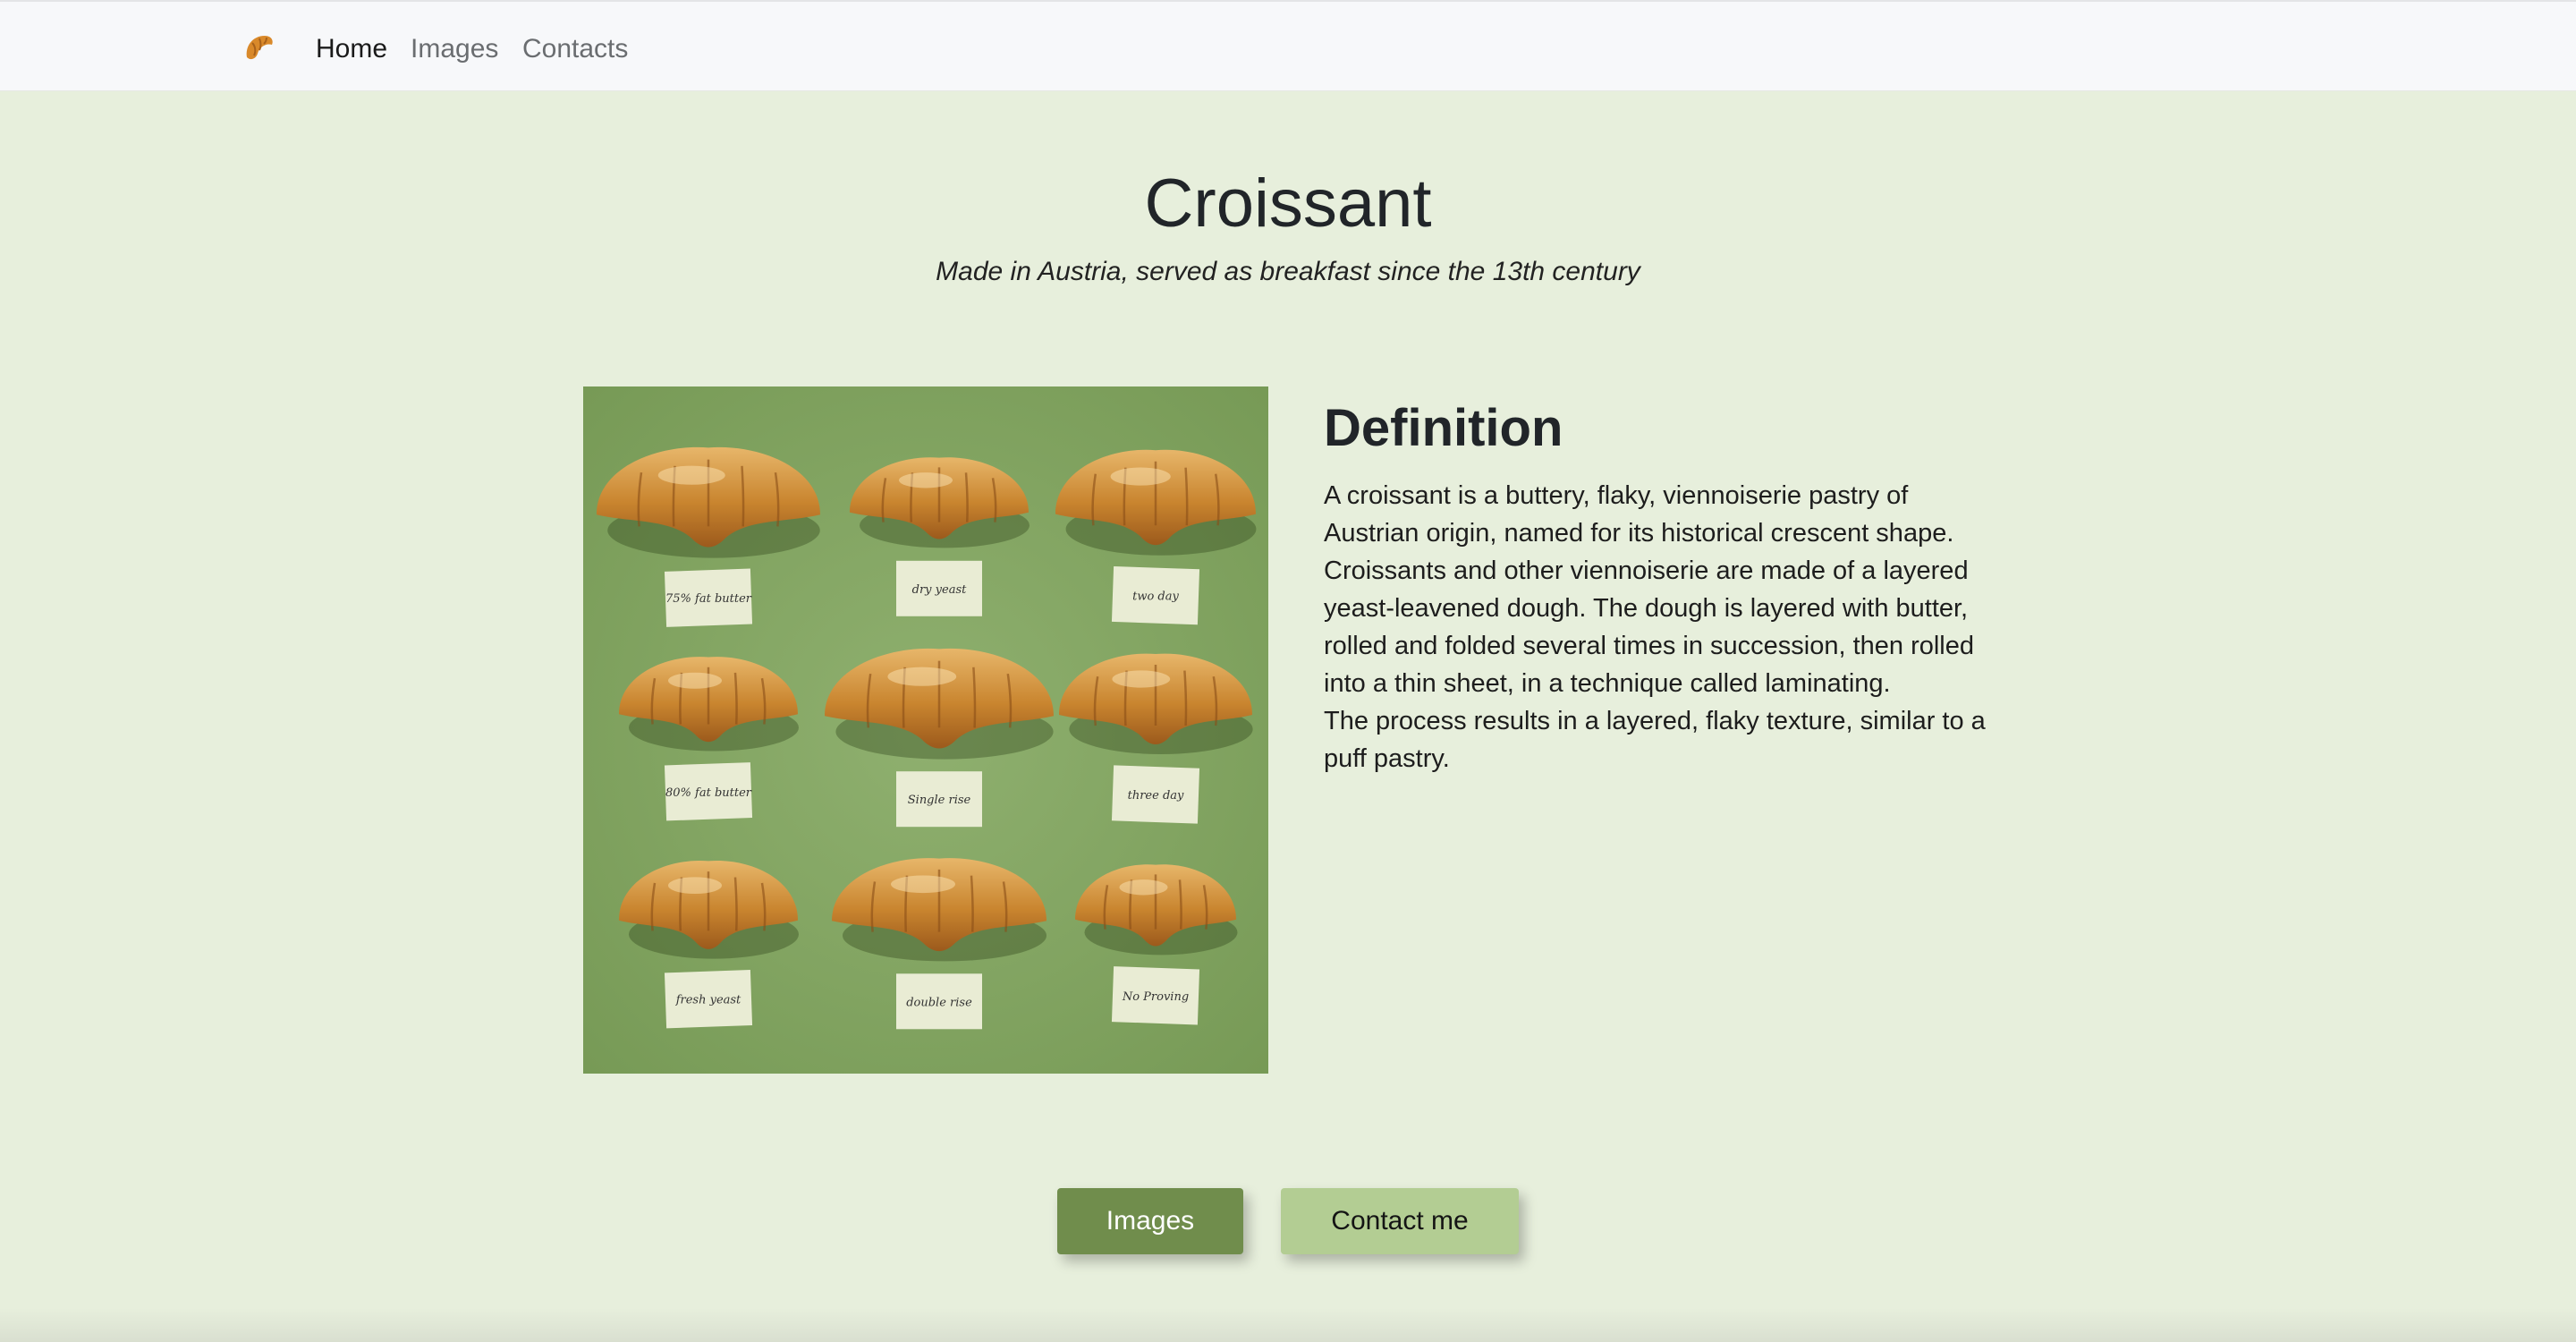 This screenshot has width=2576, height=1342. Describe the element at coordinates (939, 800) in the screenshot. I see `label-text: Single rise` at that location.